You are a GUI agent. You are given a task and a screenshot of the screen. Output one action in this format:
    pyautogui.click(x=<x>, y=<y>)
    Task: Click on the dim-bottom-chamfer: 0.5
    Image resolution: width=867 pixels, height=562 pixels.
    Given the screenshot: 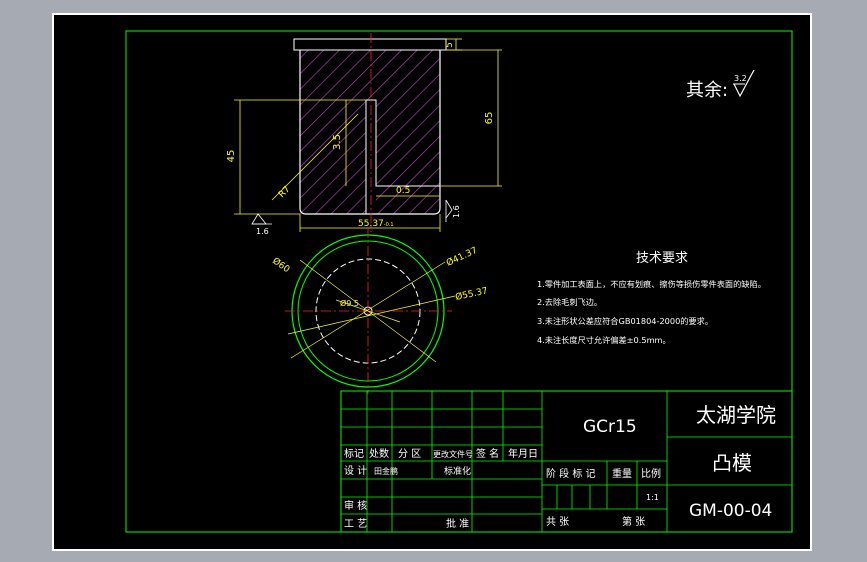 What is the action you would take?
    pyautogui.click(x=403, y=191)
    